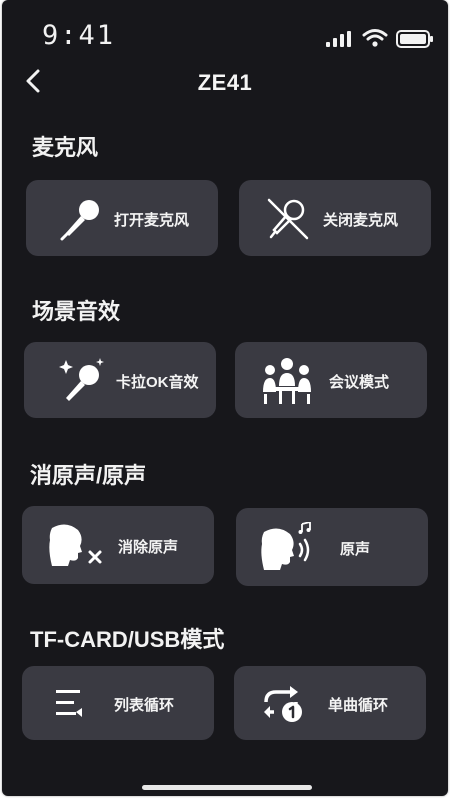 This screenshot has height=800, width=450. I want to click on wifi-icon, so click(375, 38).